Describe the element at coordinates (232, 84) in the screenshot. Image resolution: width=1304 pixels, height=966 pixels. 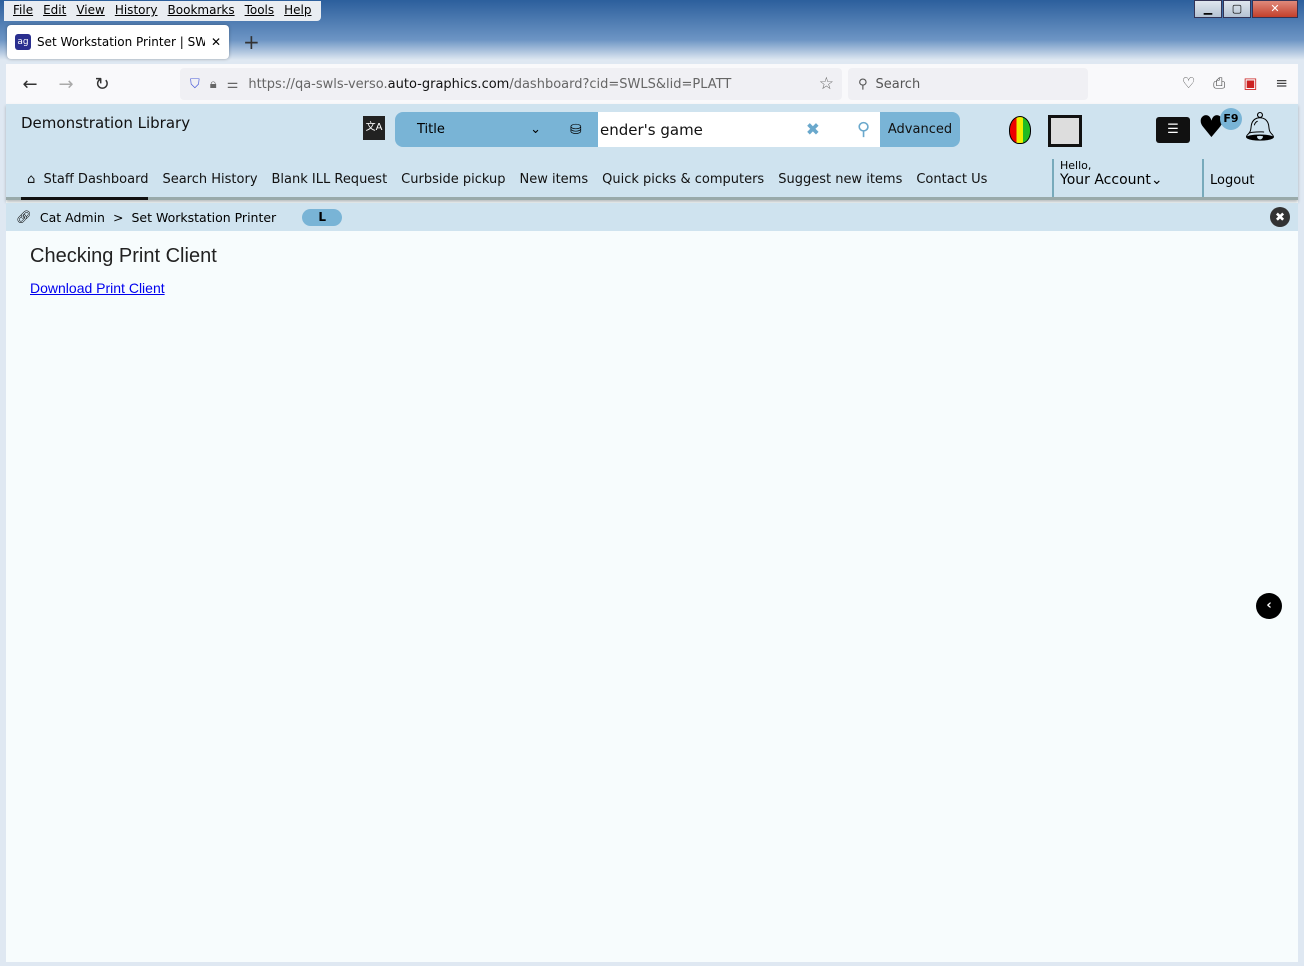
I see `permissions-icon: ⚌` at that location.